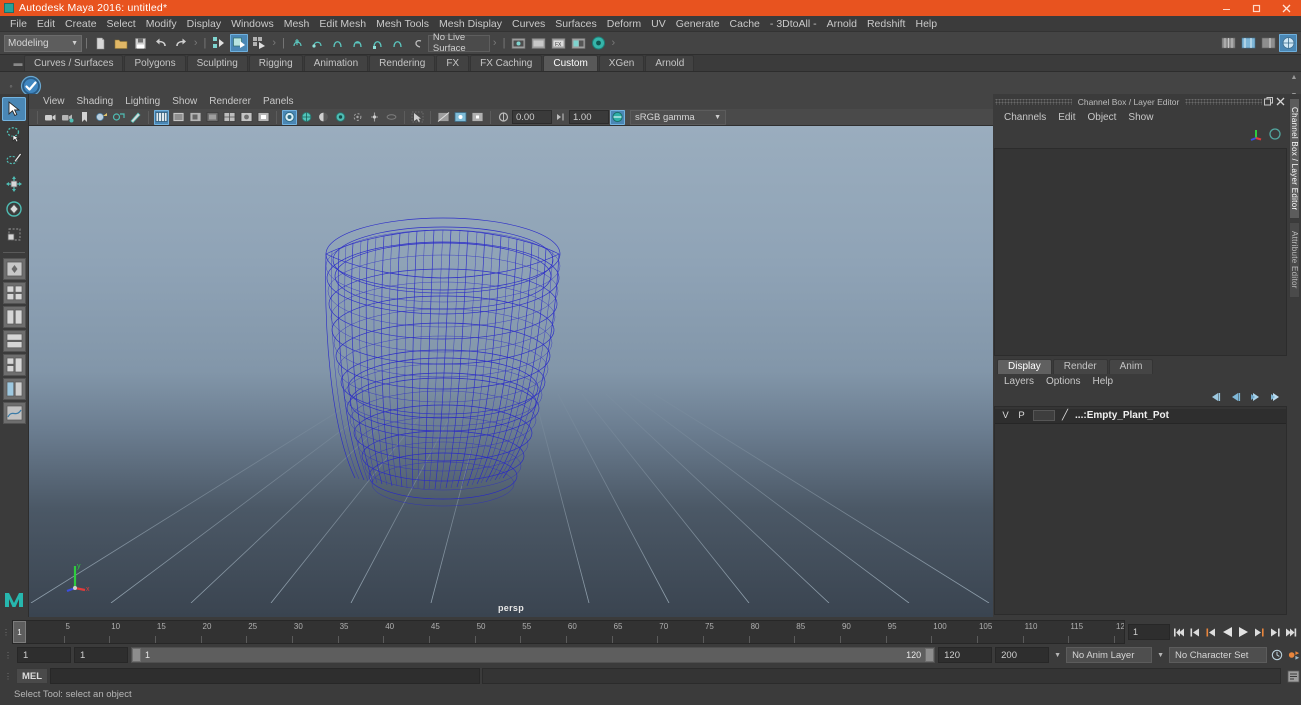  What do you see at coordinates (1063, 381) in the screenshot?
I see `layer-menu-options: Options` at bounding box center [1063, 381].